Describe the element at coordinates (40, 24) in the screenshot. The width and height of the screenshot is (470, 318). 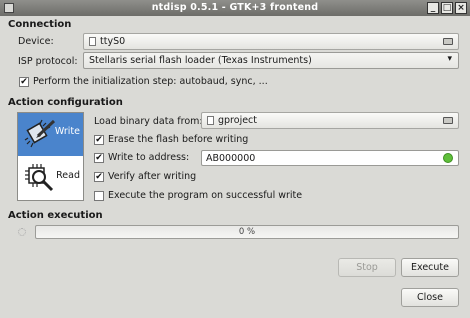
I see `connection-heading: Connection` at that location.